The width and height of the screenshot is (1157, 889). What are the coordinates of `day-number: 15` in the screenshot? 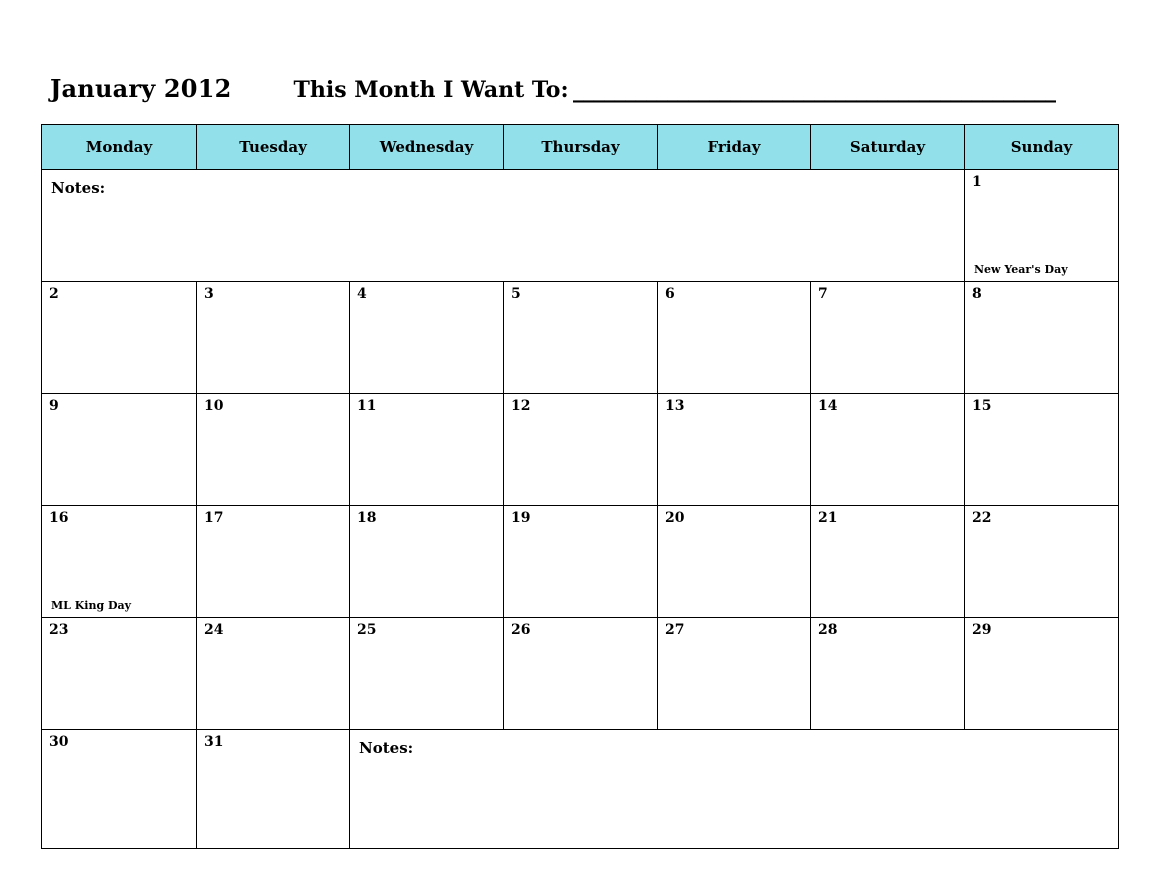 It's located at (982, 406).